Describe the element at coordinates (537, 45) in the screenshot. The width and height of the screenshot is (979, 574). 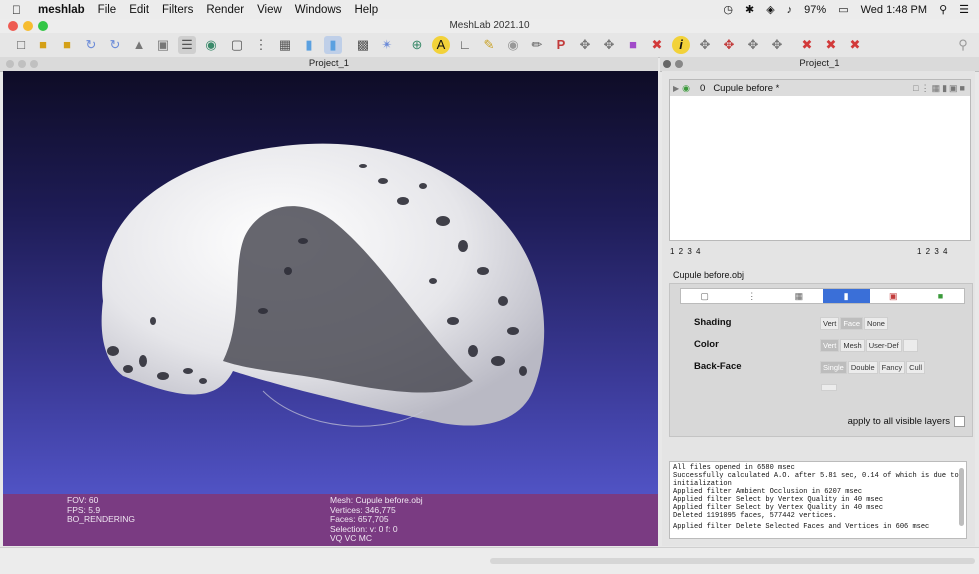
I see `brush-icon: ✏` at that location.